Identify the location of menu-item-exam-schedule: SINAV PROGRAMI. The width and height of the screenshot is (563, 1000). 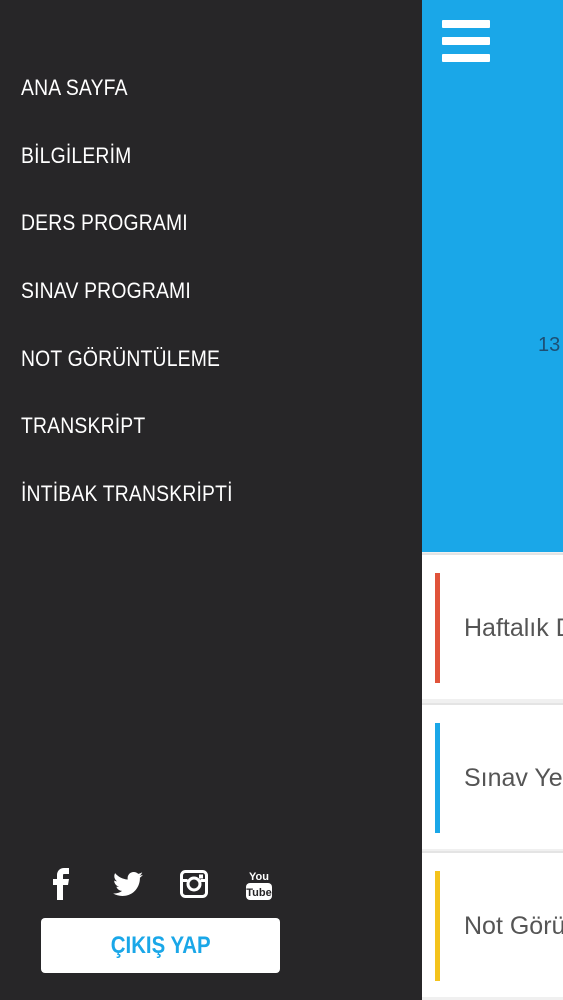
(127, 307).